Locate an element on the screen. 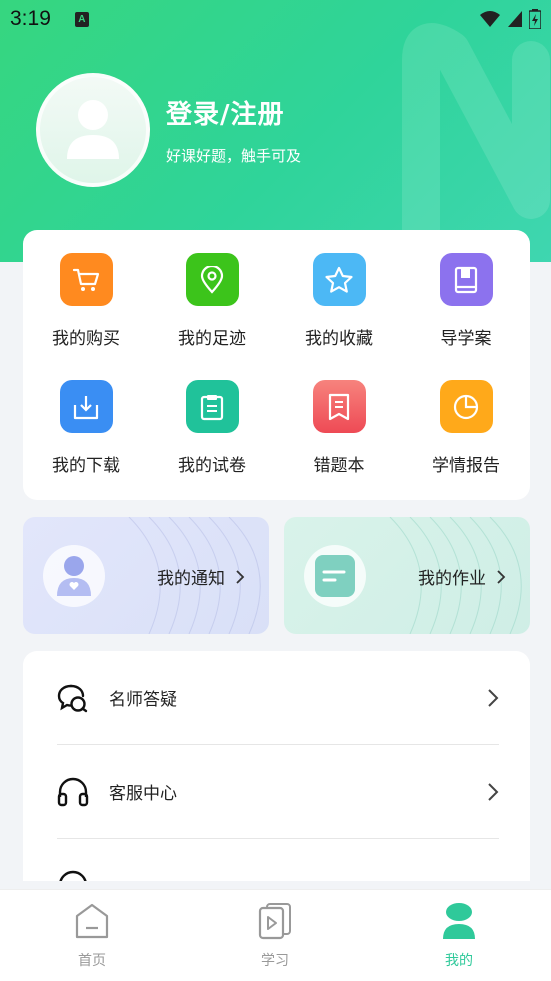  video-pages-icon is located at coordinates (274, 921).